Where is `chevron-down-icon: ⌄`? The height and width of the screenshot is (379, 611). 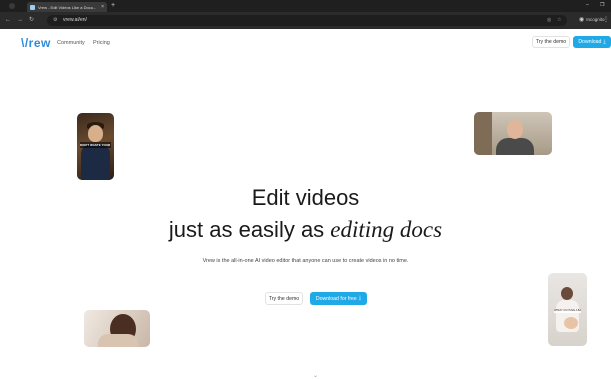
chevron-down-icon: ⌄ is located at coordinates (315, 375).